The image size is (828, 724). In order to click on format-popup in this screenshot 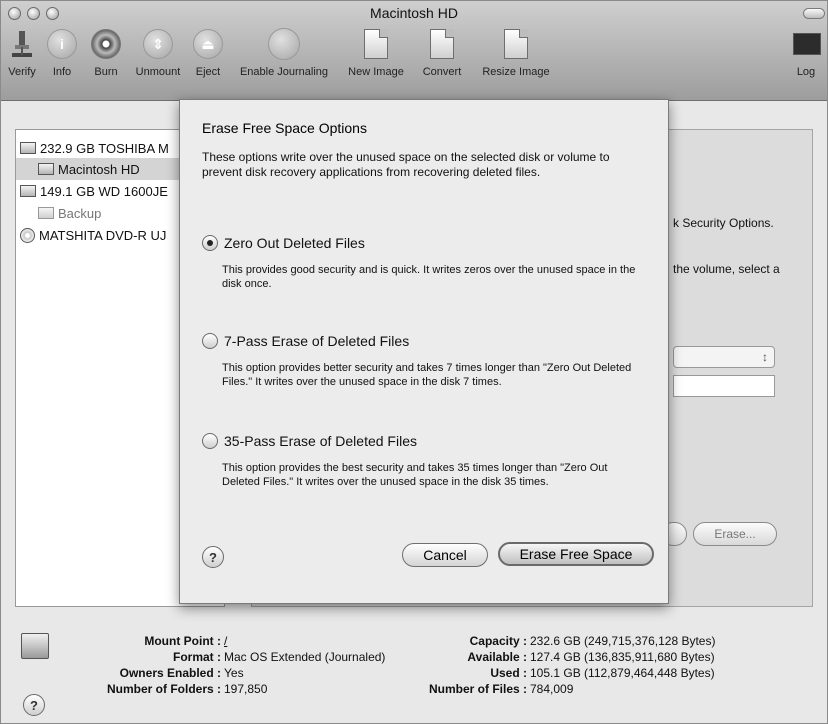, I will do `click(724, 357)`.